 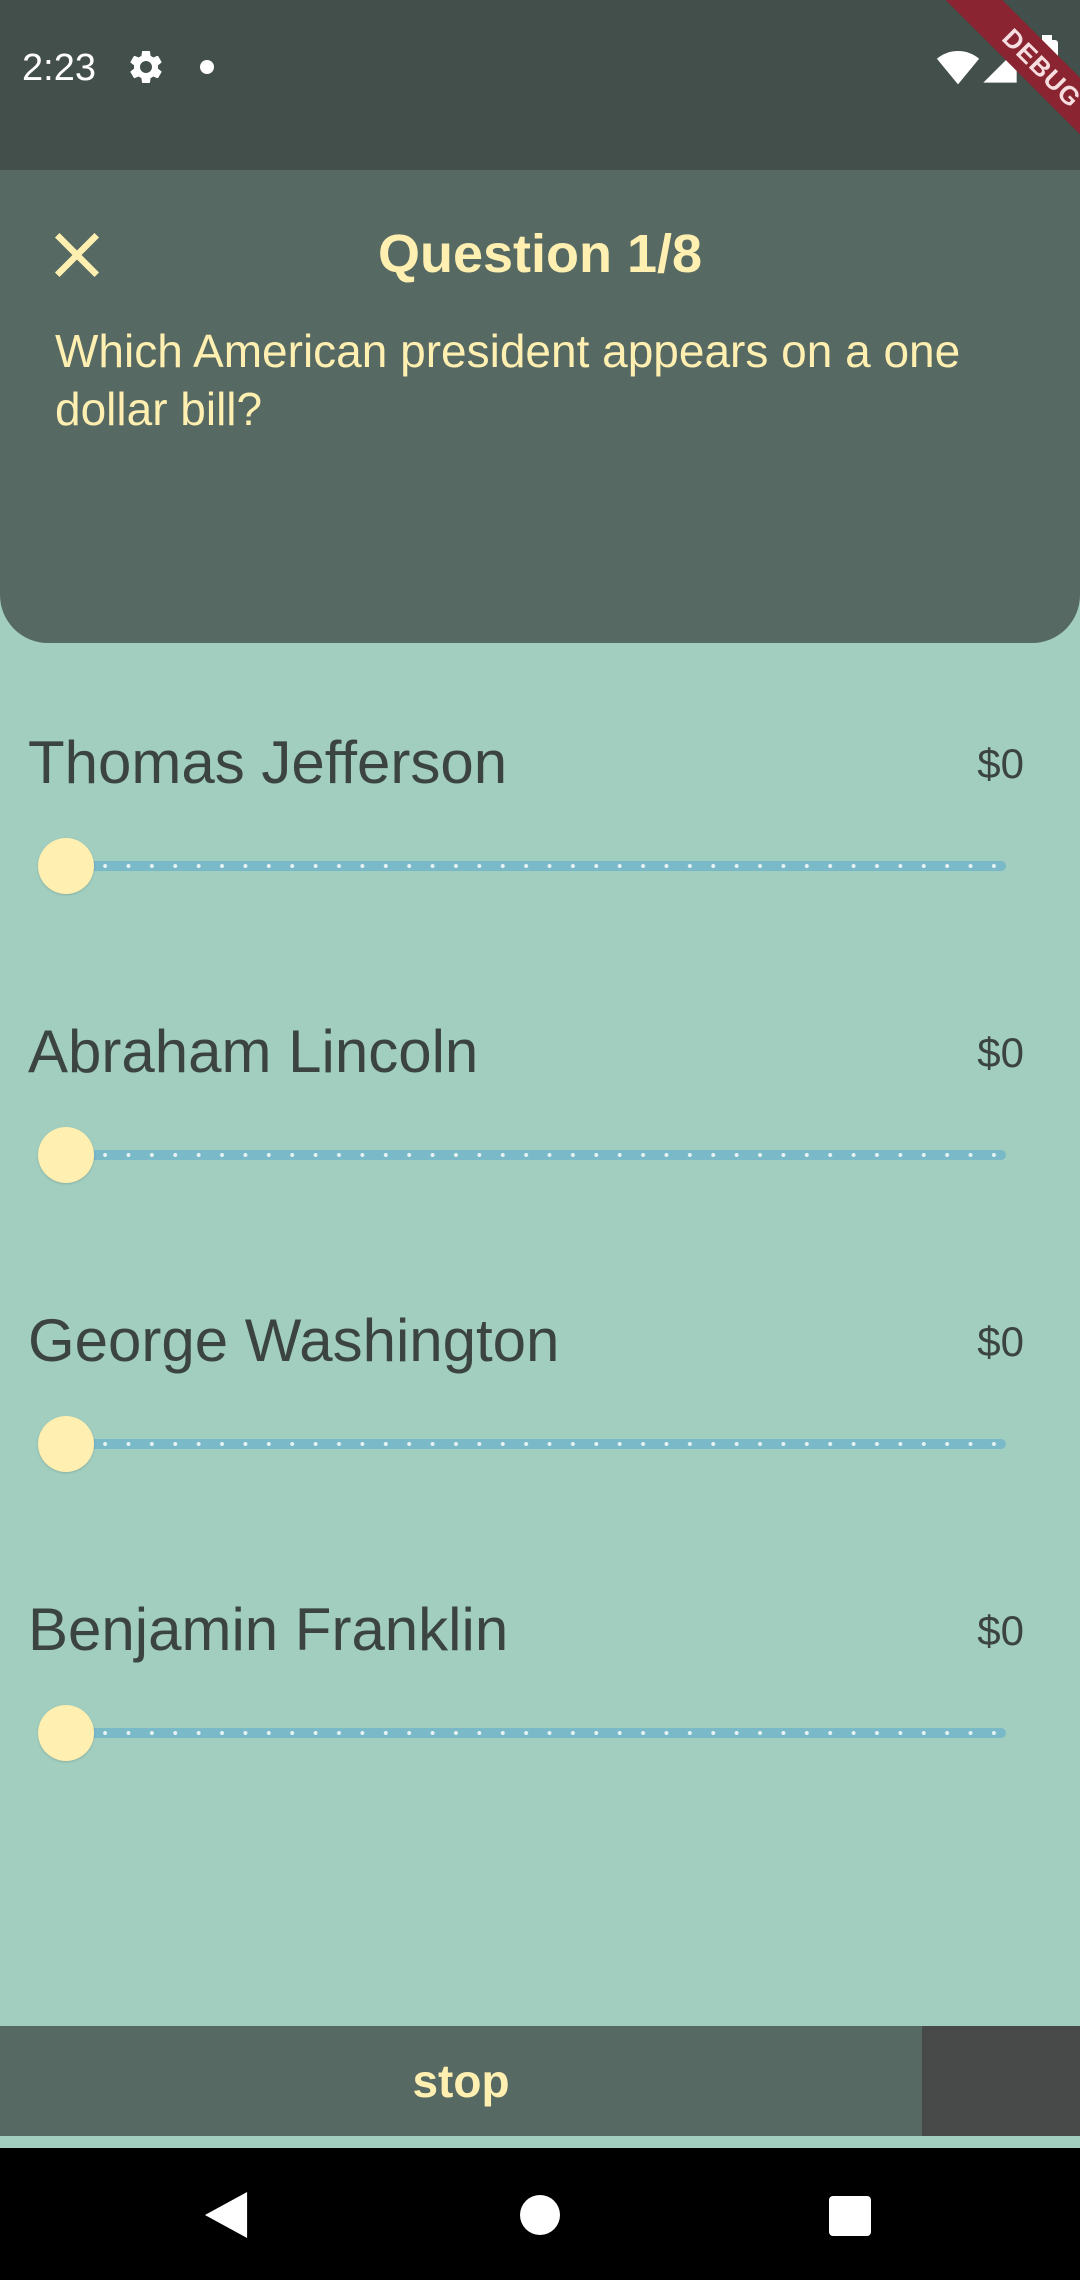 I want to click on notification-dot-icon, so click(x=207, y=67).